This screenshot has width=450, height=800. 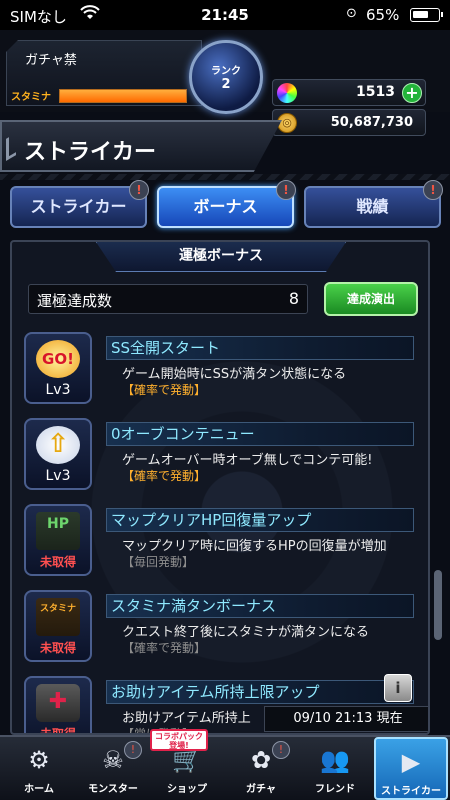 I want to click on bonus-name: マップクリアHP回復量アップ, so click(x=260, y=520).